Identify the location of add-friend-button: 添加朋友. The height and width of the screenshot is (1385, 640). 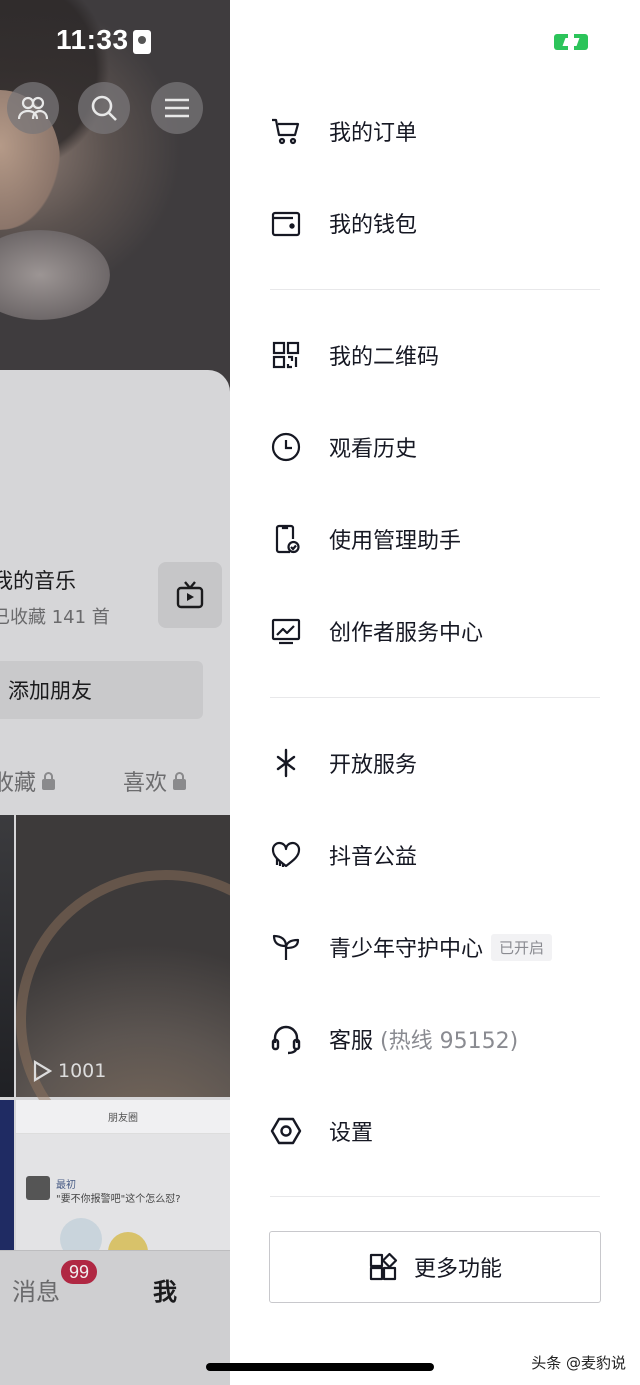
(101, 690).